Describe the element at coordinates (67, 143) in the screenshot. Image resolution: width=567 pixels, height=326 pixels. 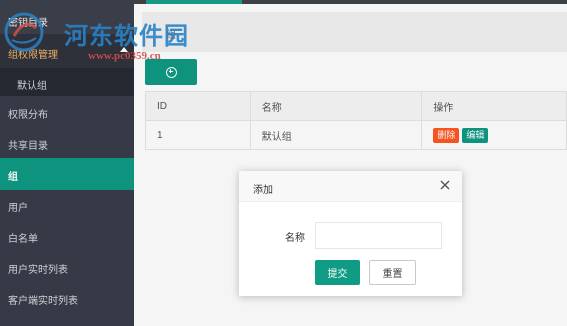
I see `sidebar-item-shared-dir: 共享目录` at that location.